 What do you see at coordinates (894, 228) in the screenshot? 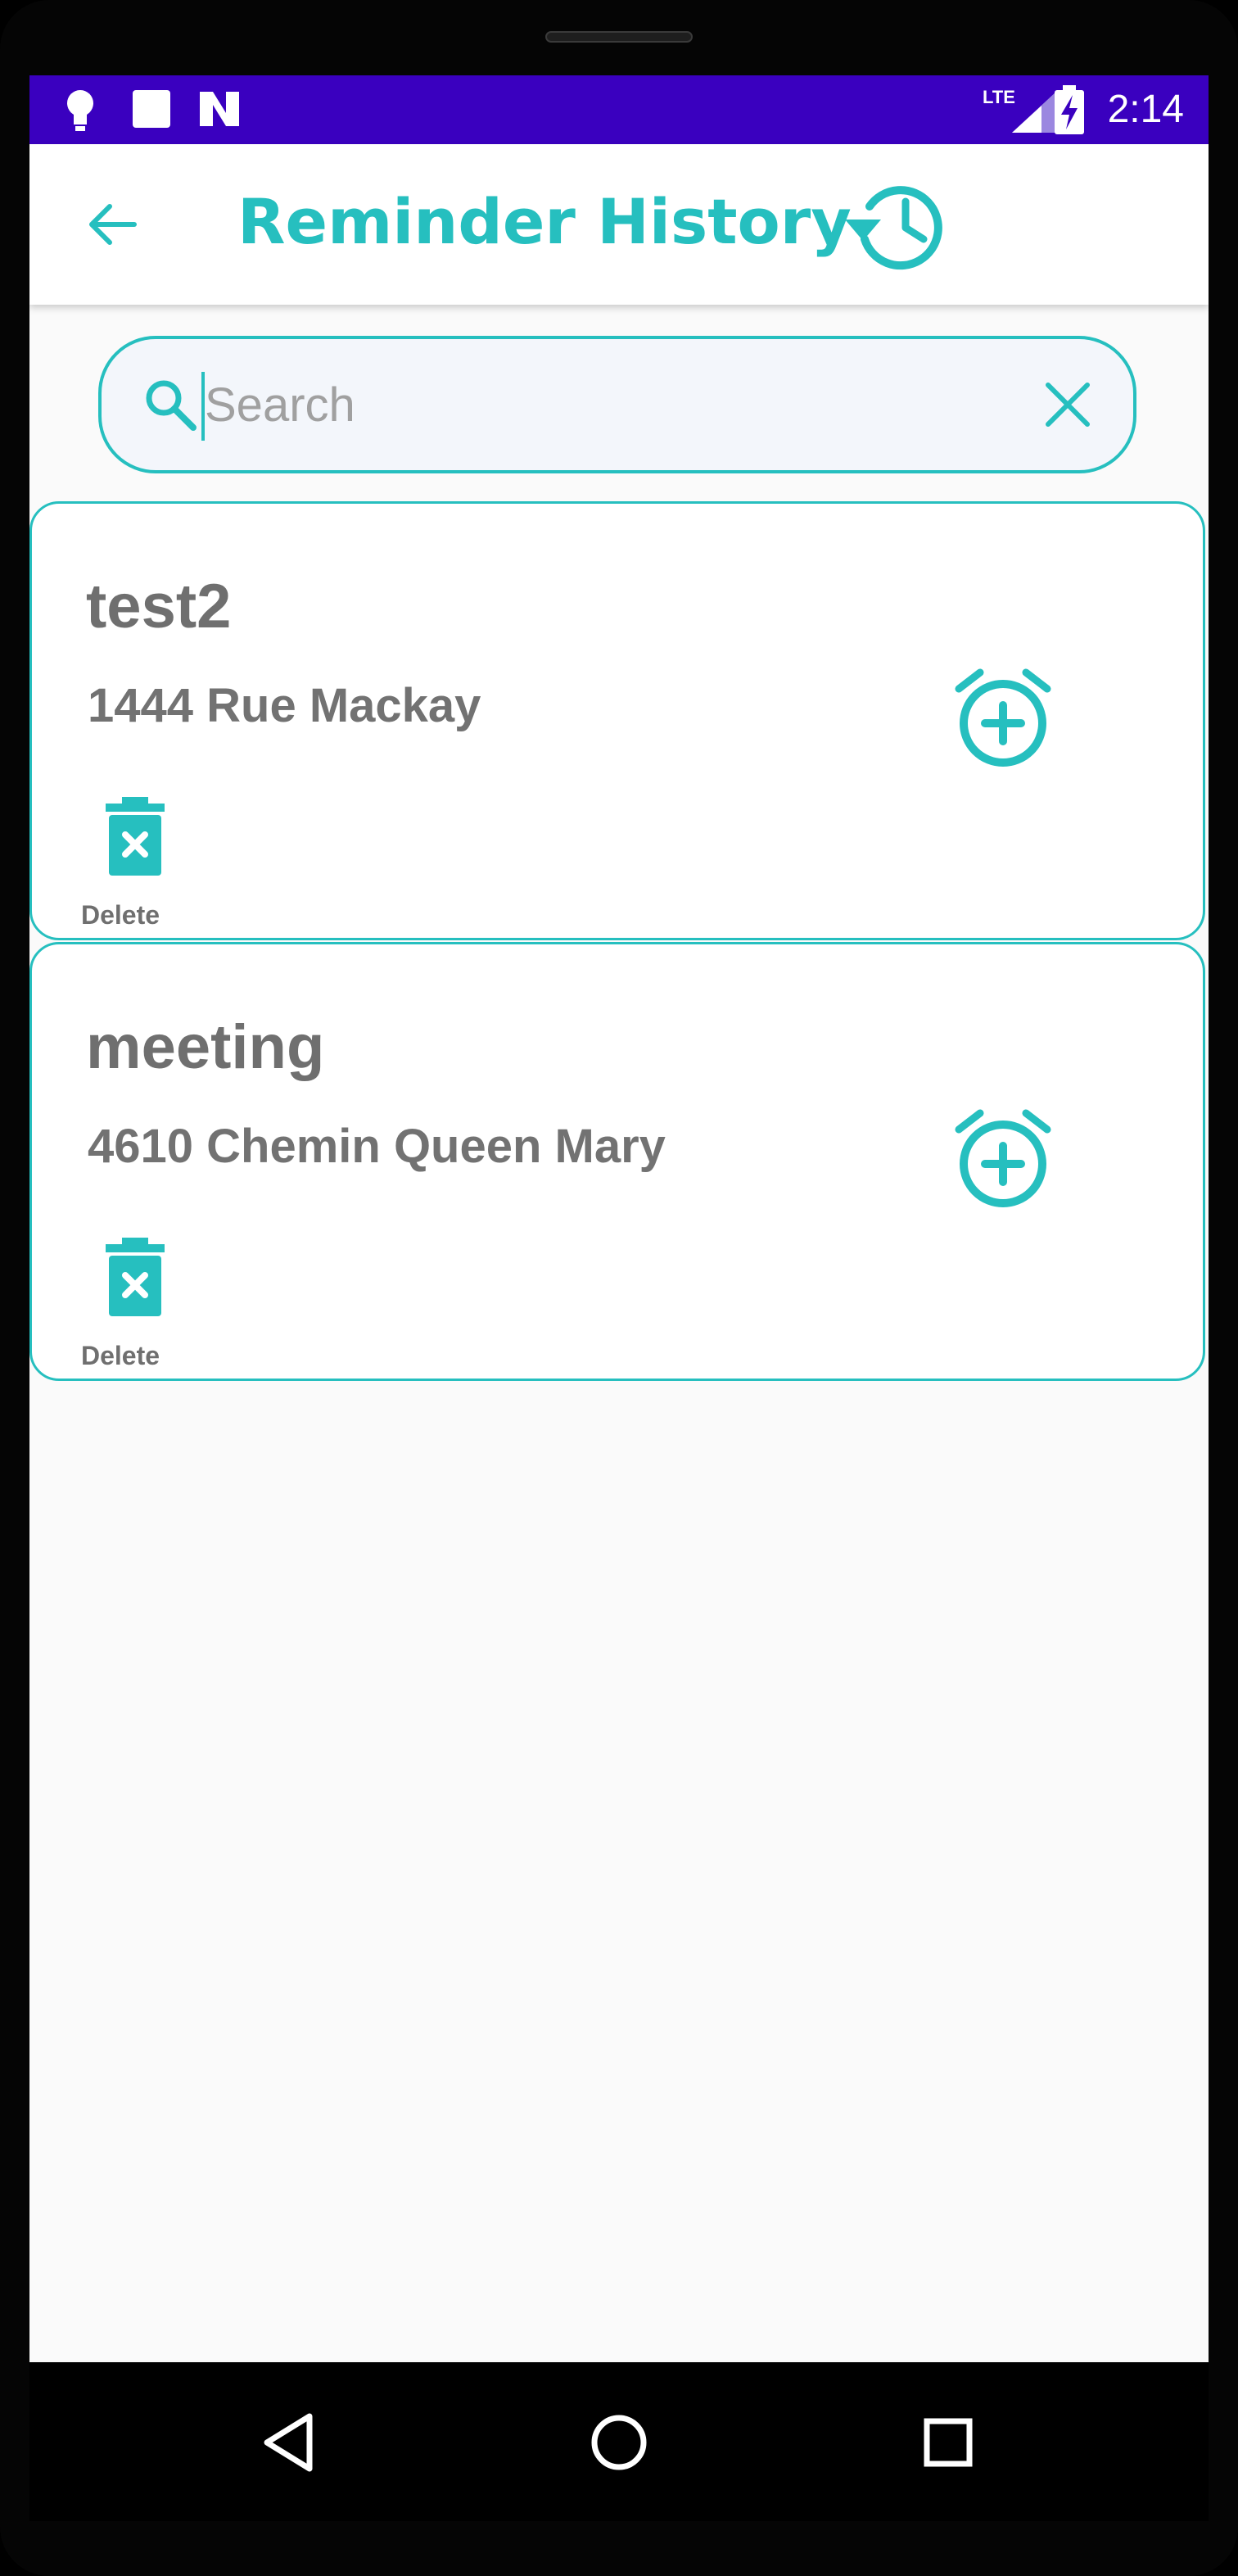
I see `history-icon` at bounding box center [894, 228].